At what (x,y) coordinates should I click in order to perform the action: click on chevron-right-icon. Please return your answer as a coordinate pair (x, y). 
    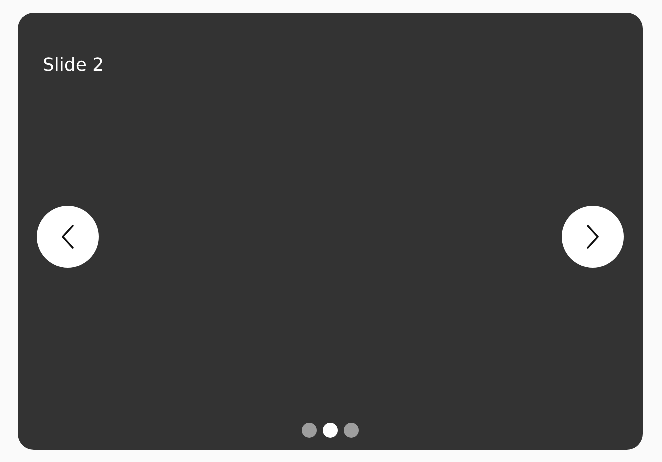
    Looking at the image, I should click on (593, 237).